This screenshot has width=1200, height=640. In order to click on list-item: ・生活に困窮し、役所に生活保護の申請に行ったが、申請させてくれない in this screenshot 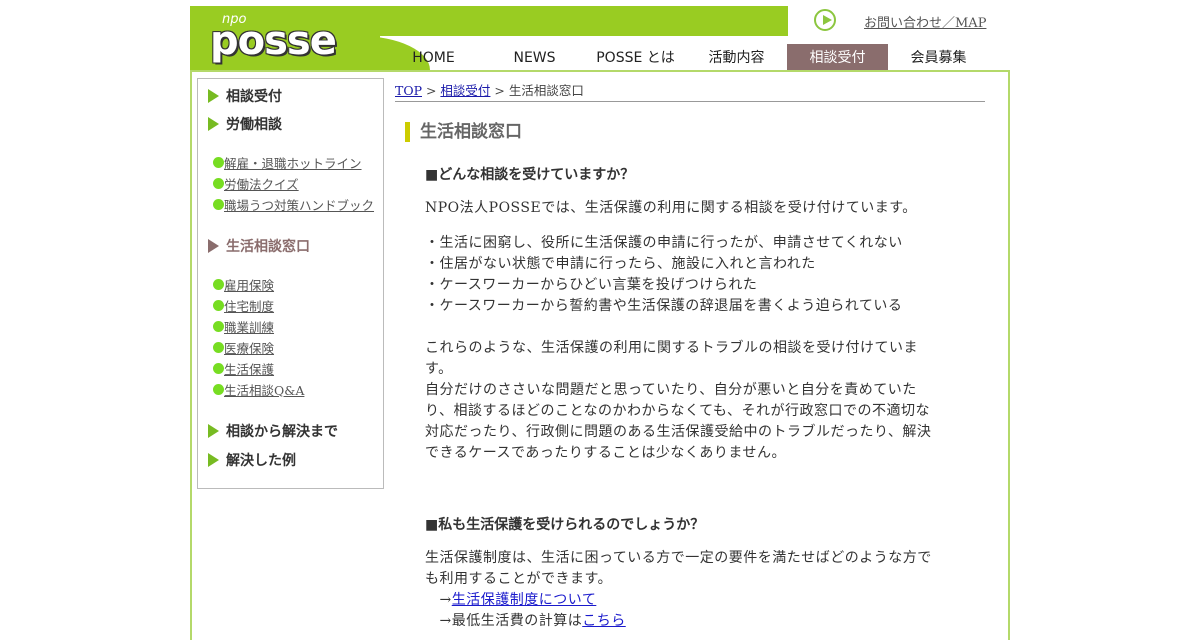, I will do `click(664, 243)`.